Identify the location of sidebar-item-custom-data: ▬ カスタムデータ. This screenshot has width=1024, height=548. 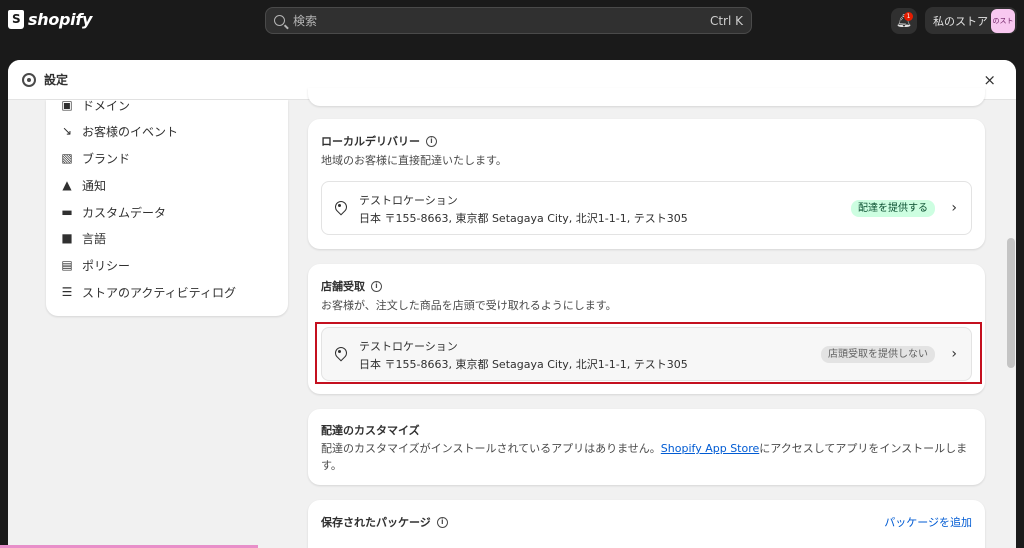
(113, 212).